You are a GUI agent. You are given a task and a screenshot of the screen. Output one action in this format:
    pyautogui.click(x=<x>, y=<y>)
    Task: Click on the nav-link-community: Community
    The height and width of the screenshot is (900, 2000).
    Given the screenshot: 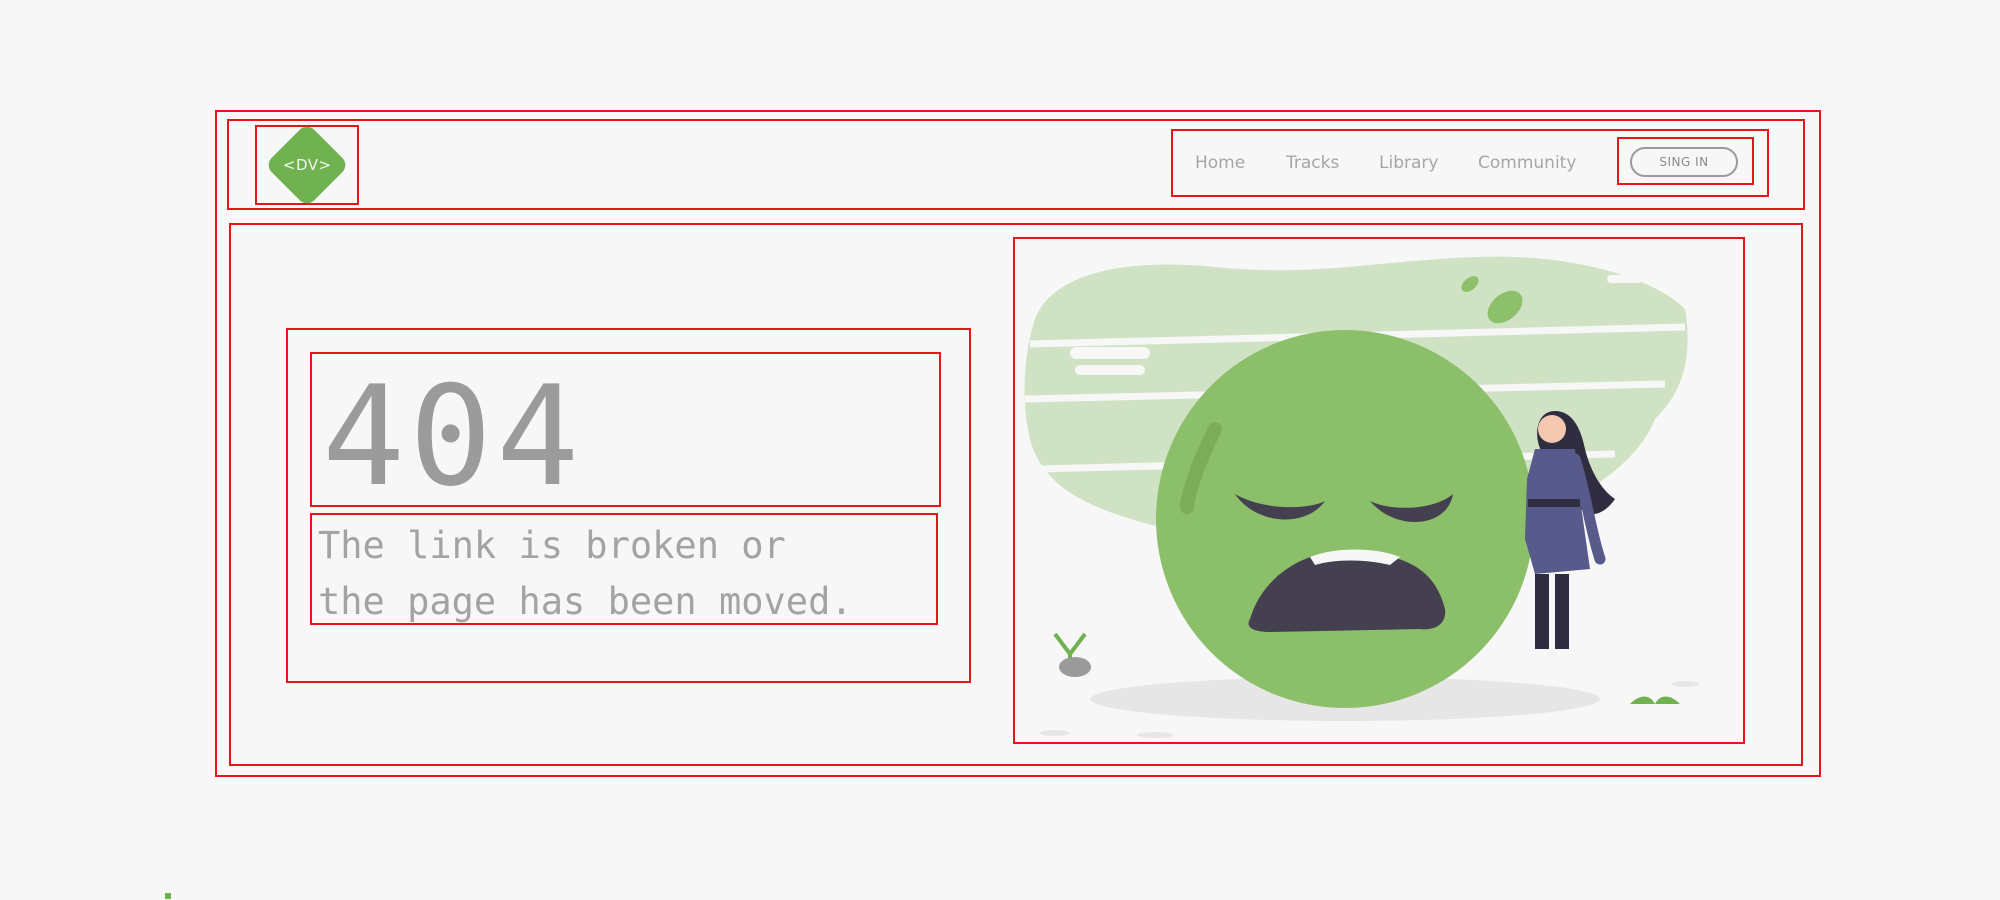 What is the action you would take?
    pyautogui.click(x=1527, y=163)
    